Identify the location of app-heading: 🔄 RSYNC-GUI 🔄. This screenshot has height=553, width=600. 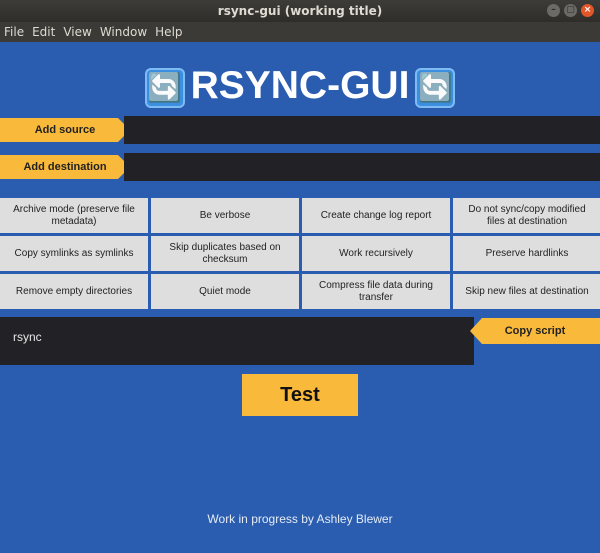
(300, 86).